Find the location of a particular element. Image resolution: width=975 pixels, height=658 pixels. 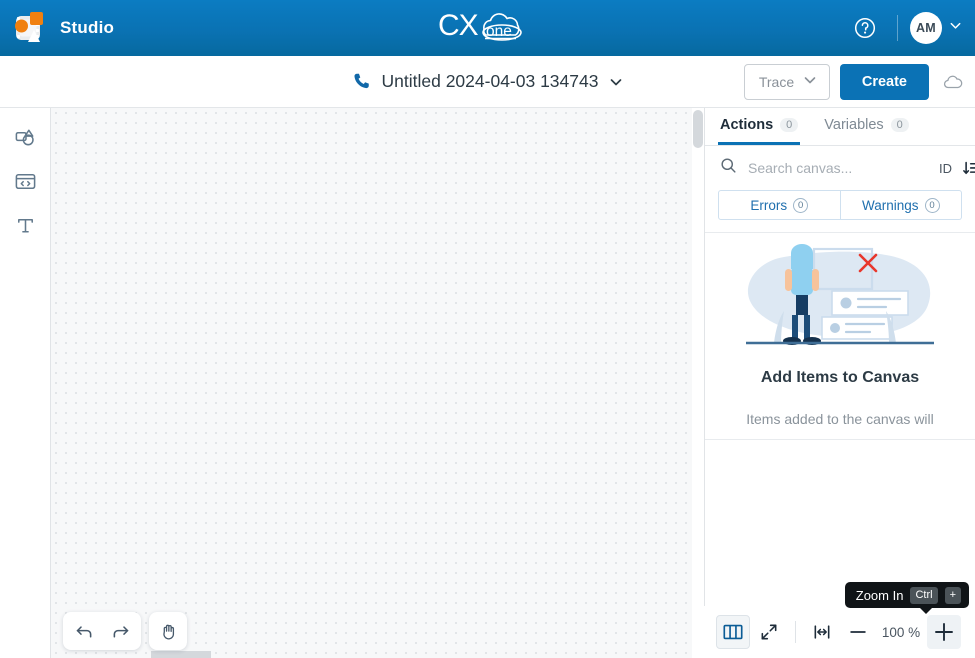

warnings-filter-button: Warnings 0 is located at coordinates (901, 205).